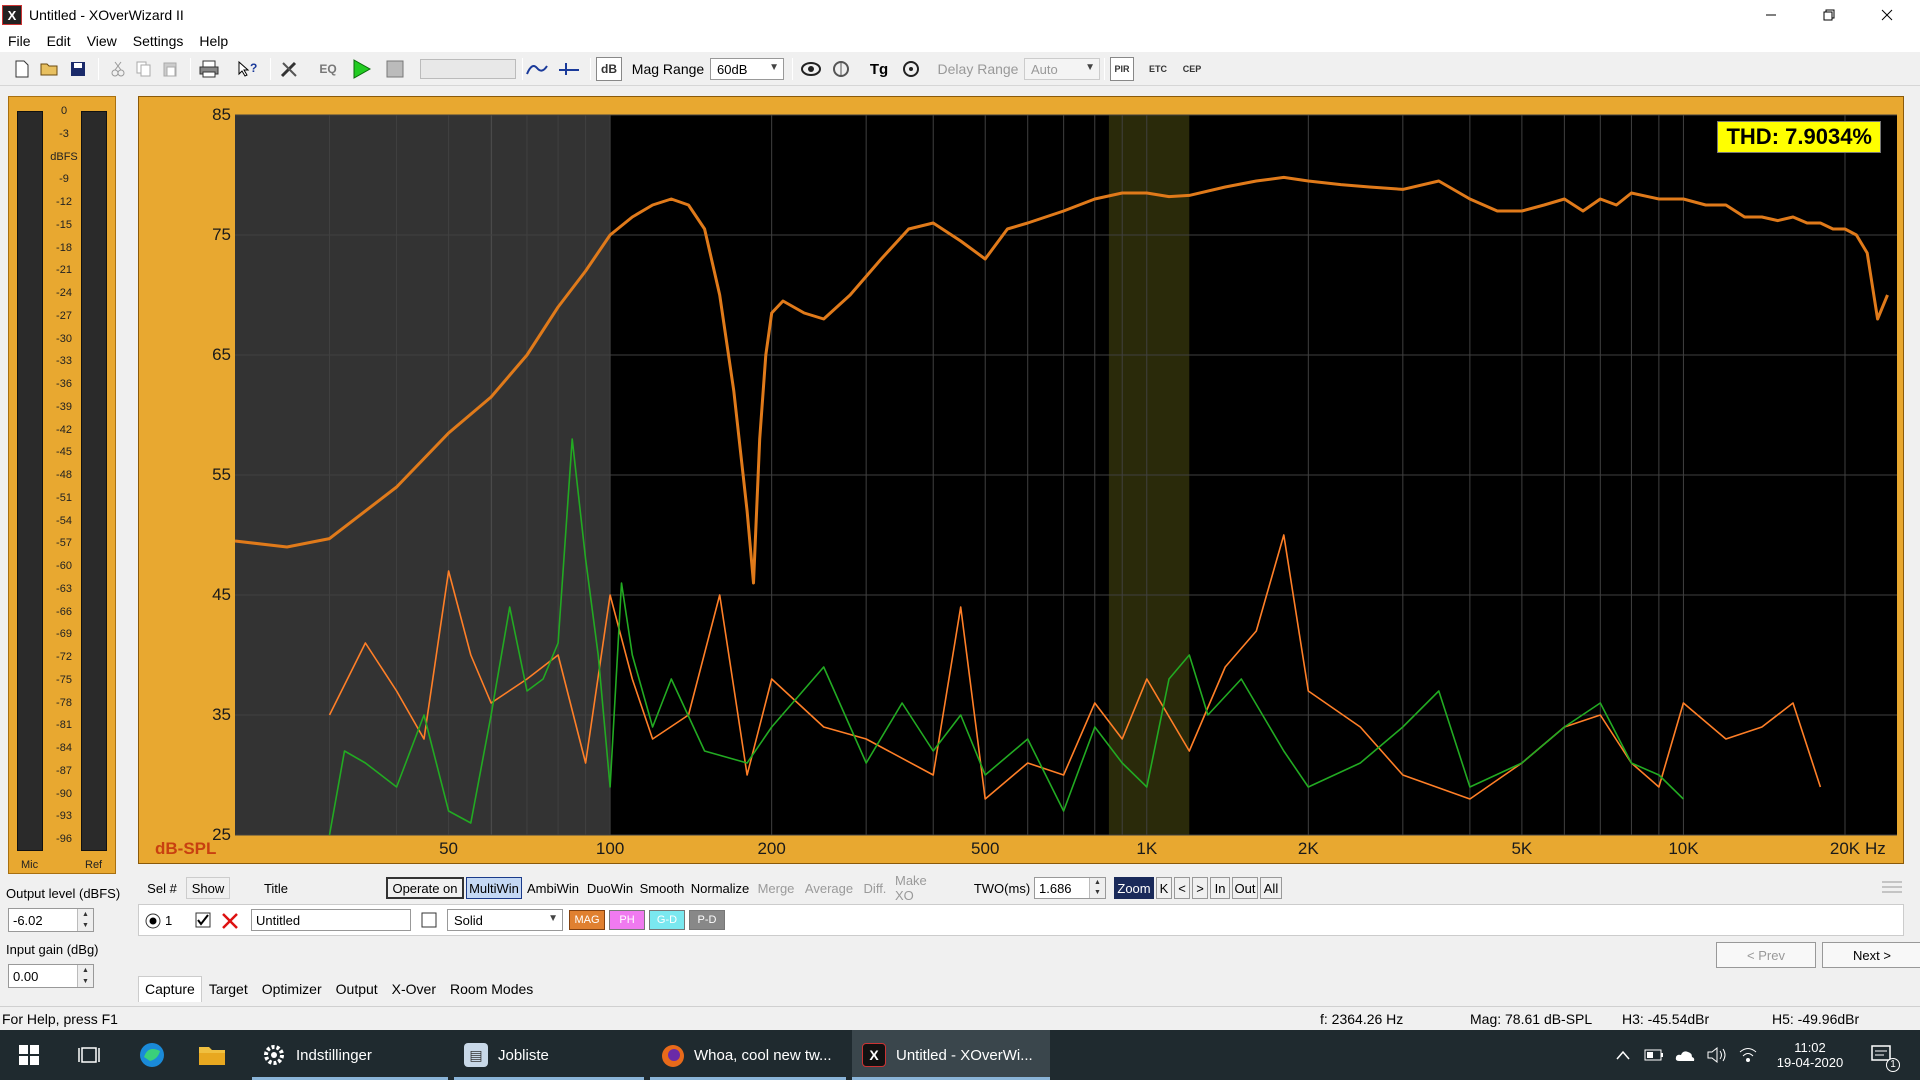 The width and height of the screenshot is (1920, 1080). I want to click on taskbar-item-settings: Indstillinger, so click(350, 1055).